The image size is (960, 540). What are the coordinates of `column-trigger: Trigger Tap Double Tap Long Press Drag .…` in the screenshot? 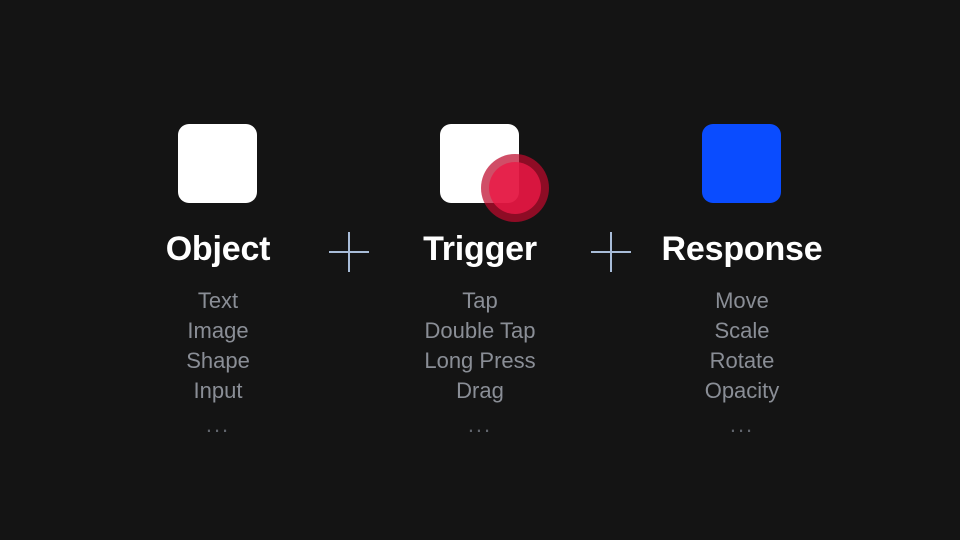 It's located at (480, 271).